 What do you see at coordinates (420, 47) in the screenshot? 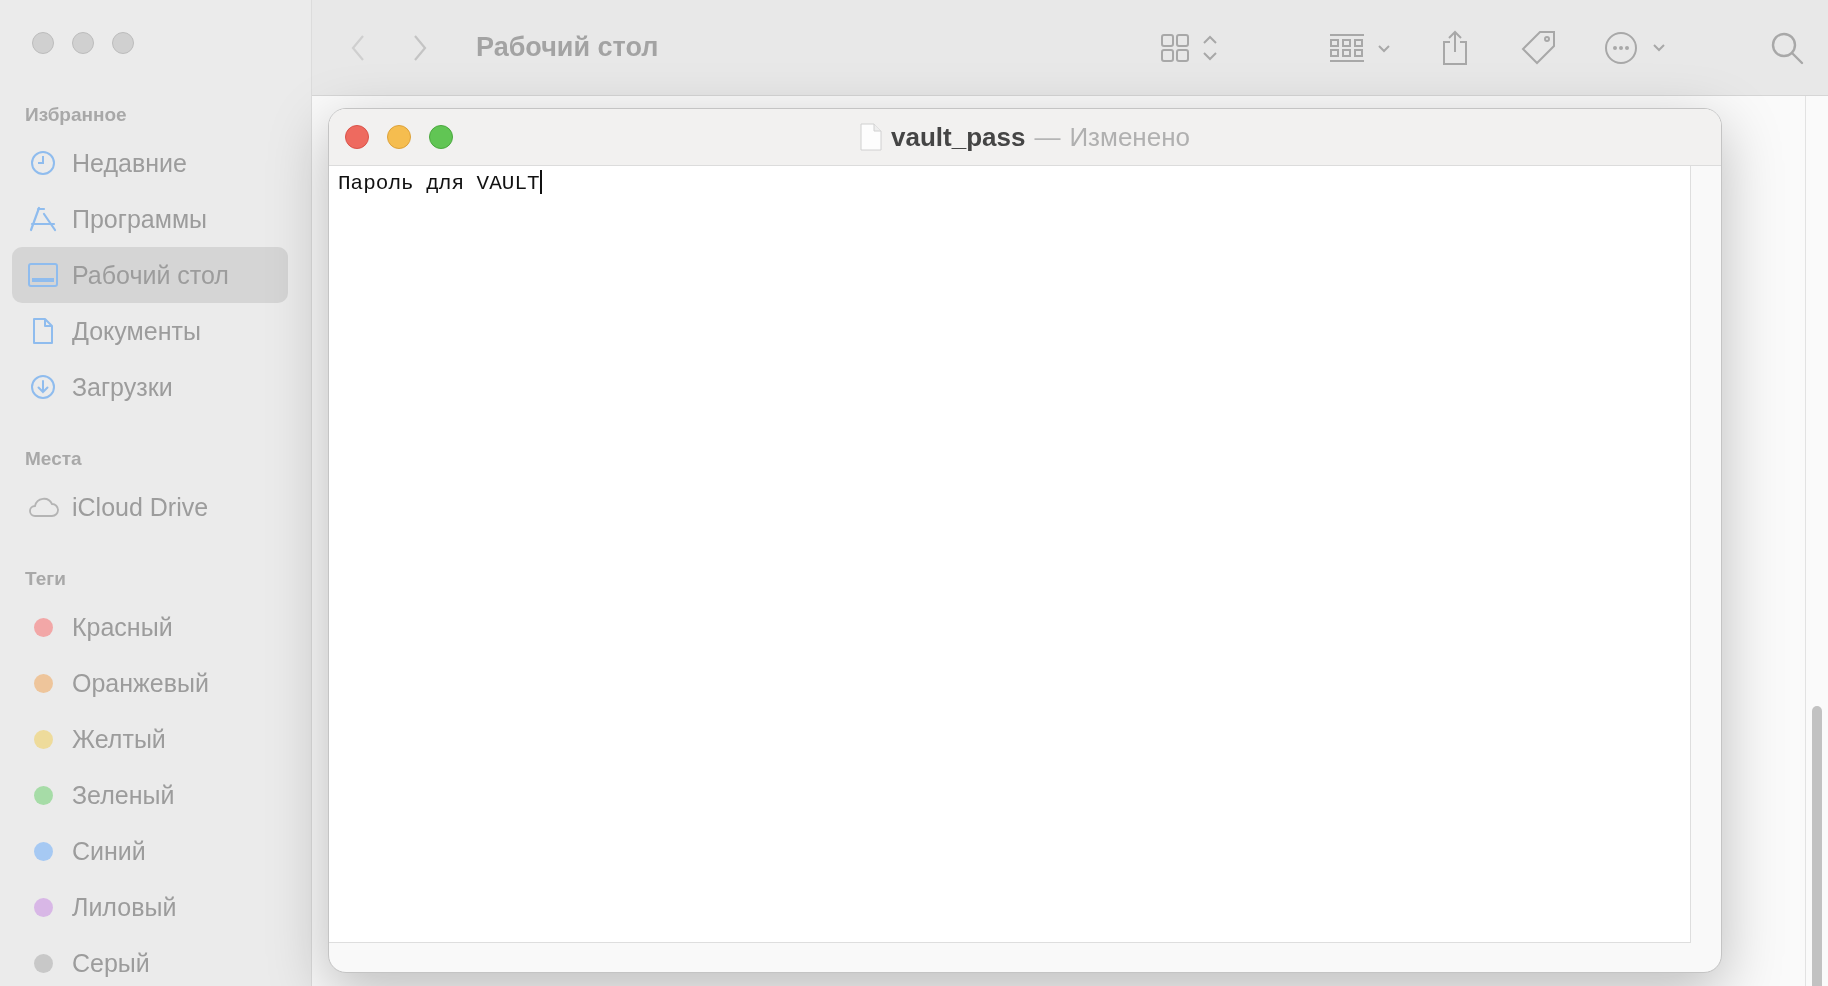
I see `forward-button` at bounding box center [420, 47].